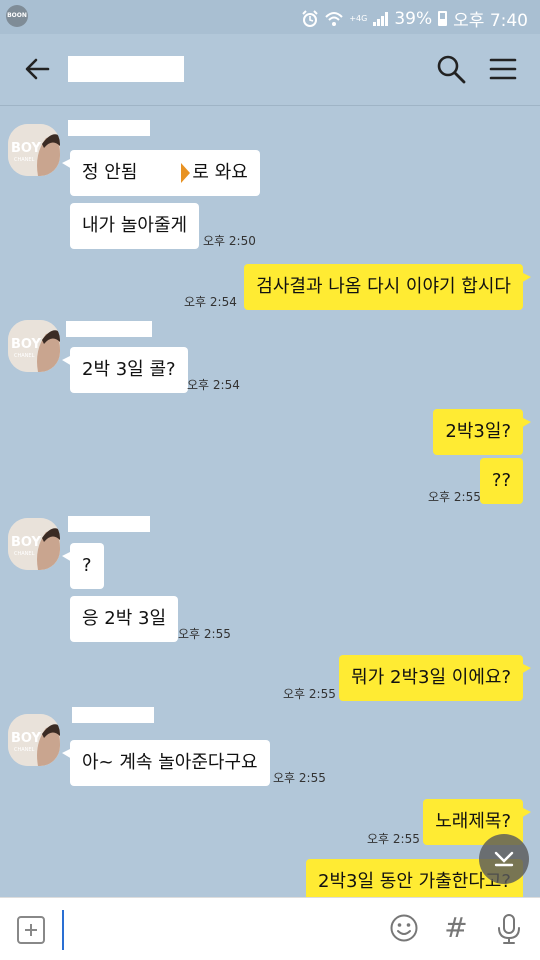  I want to click on message-bubble-incoming: ?, so click(83, 566).